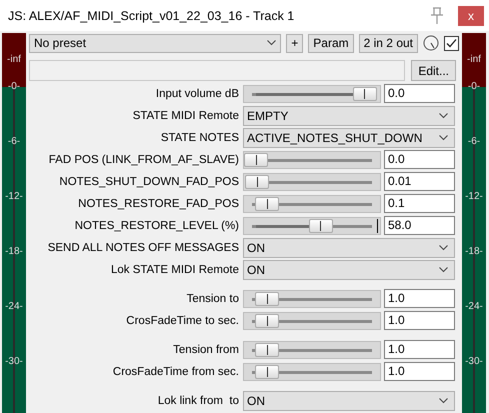  What do you see at coordinates (451, 43) in the screenshot?
I see `checkbox` at bounding box center [451, 43].